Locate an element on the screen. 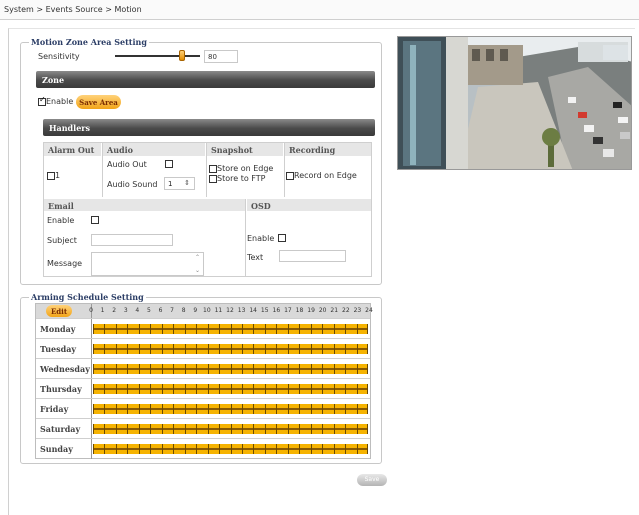 The height and width of the screenshot is (515, 639). col-divider is located at coordinates (206, 170).